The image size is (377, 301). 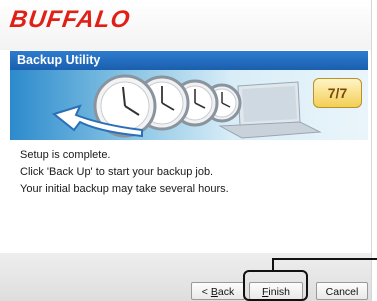 What do you see at coordinates (214, 292) in the screenshot?
I see `back-mnemonic: B` at bounding box center [214, 292].